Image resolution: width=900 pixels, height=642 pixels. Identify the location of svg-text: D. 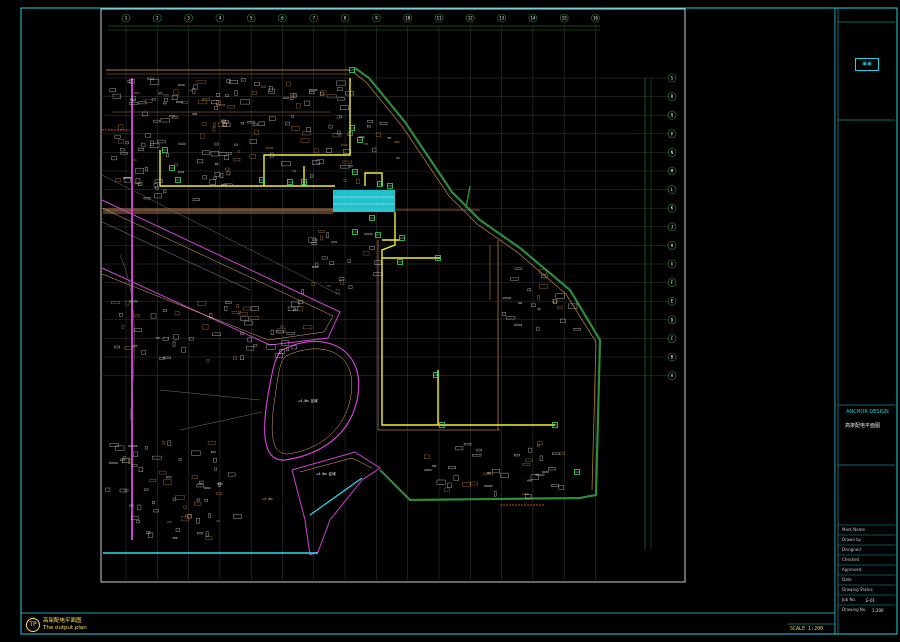
(672, 319).